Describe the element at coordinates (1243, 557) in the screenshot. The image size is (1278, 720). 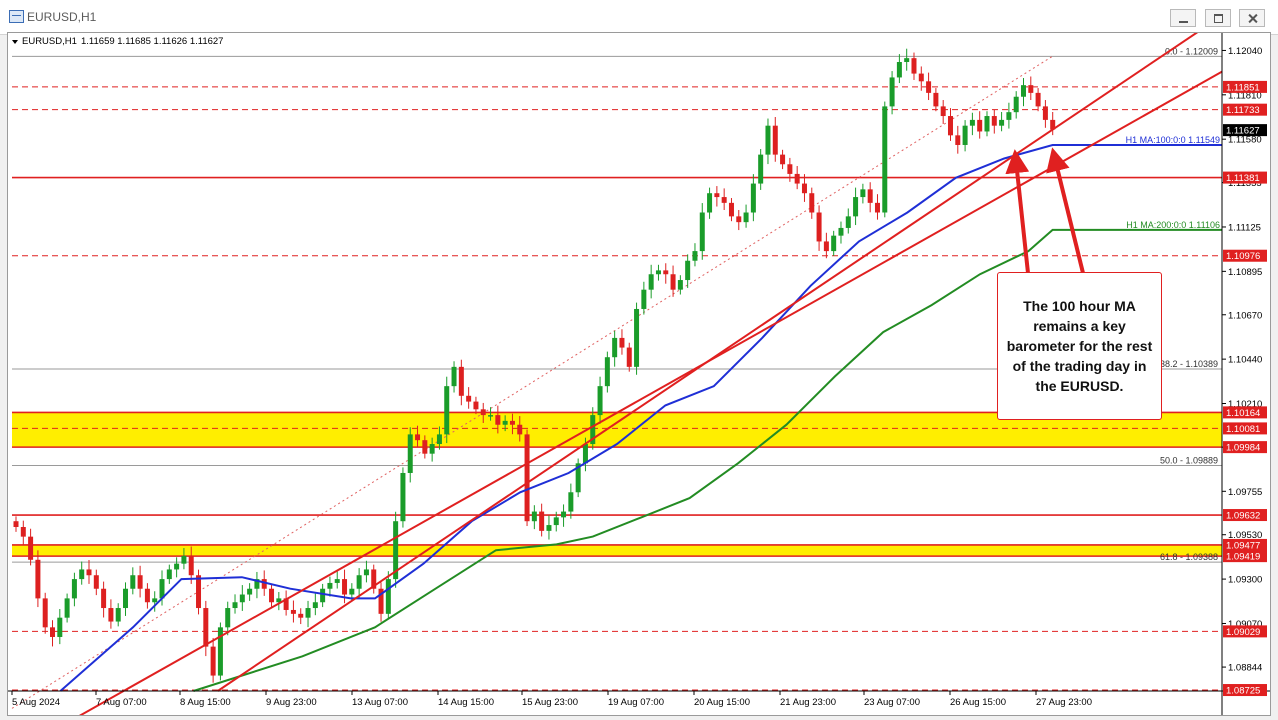
I see `price-level-label: 1.09419` at that location.